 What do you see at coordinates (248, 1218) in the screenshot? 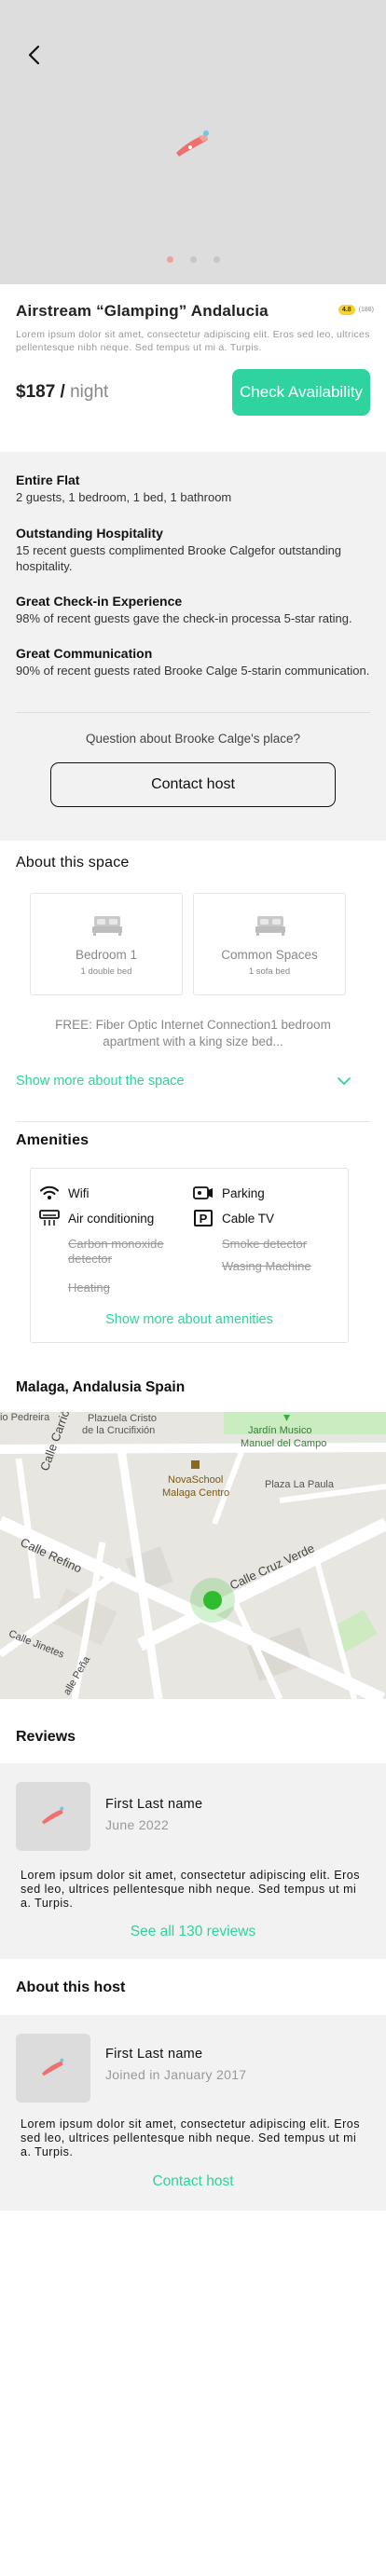
I see `amenity-label: Cable TV` at bounding box center [248, 1218].